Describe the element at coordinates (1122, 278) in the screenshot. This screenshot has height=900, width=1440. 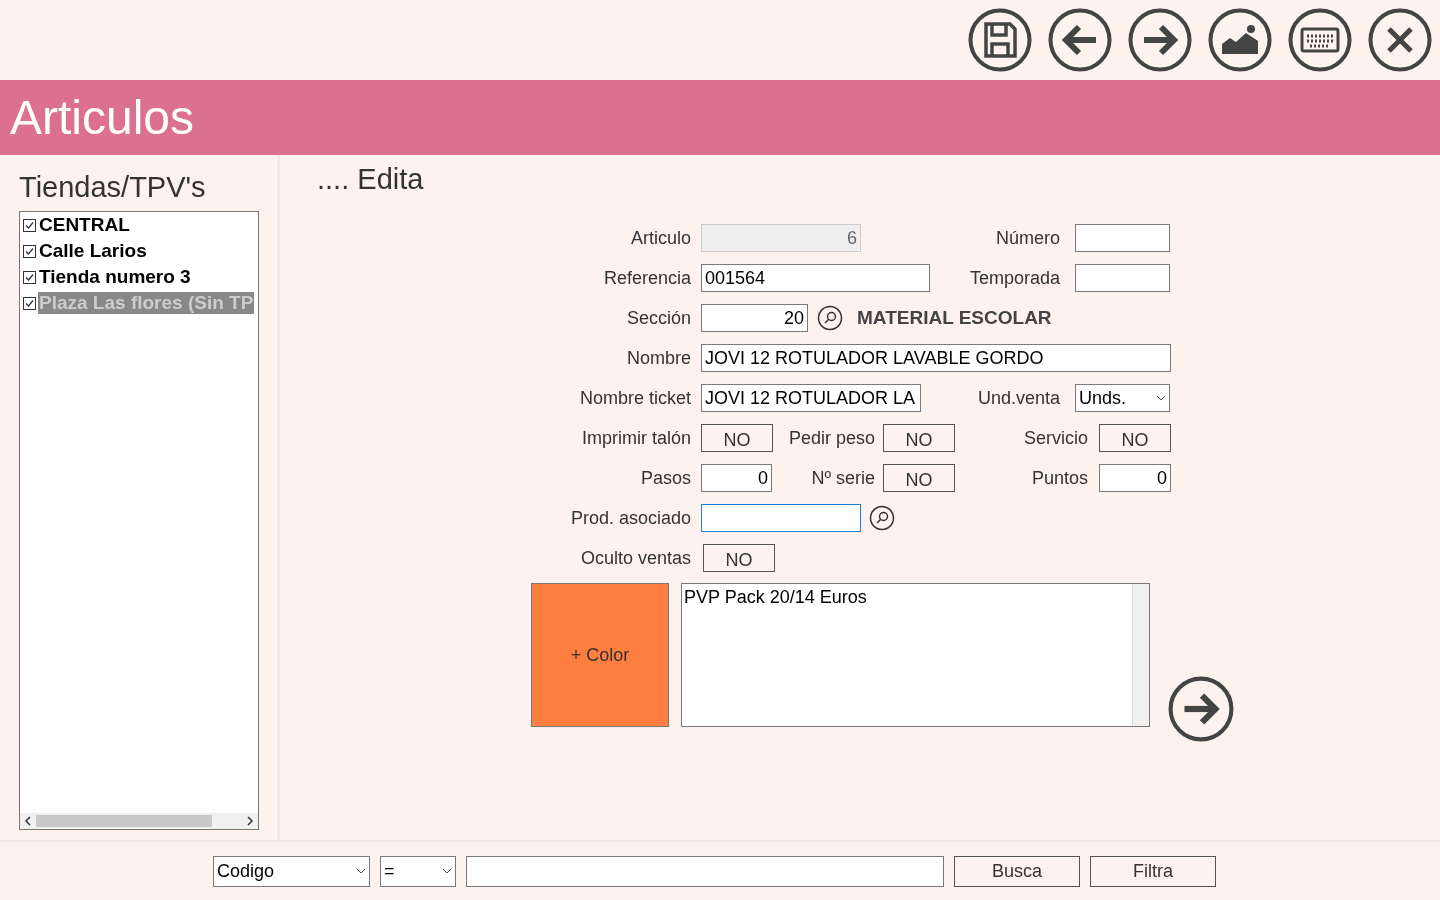
I see `season-field` at that location.